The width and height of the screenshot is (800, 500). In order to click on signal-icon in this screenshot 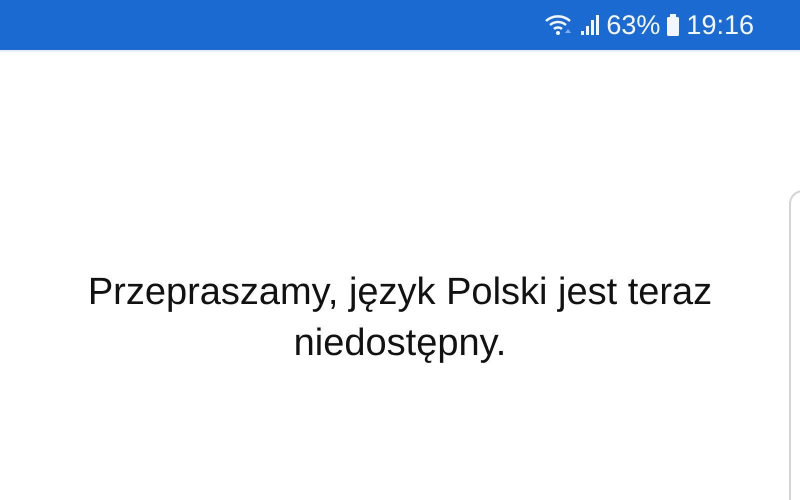, I will do `click(590, 25)`.